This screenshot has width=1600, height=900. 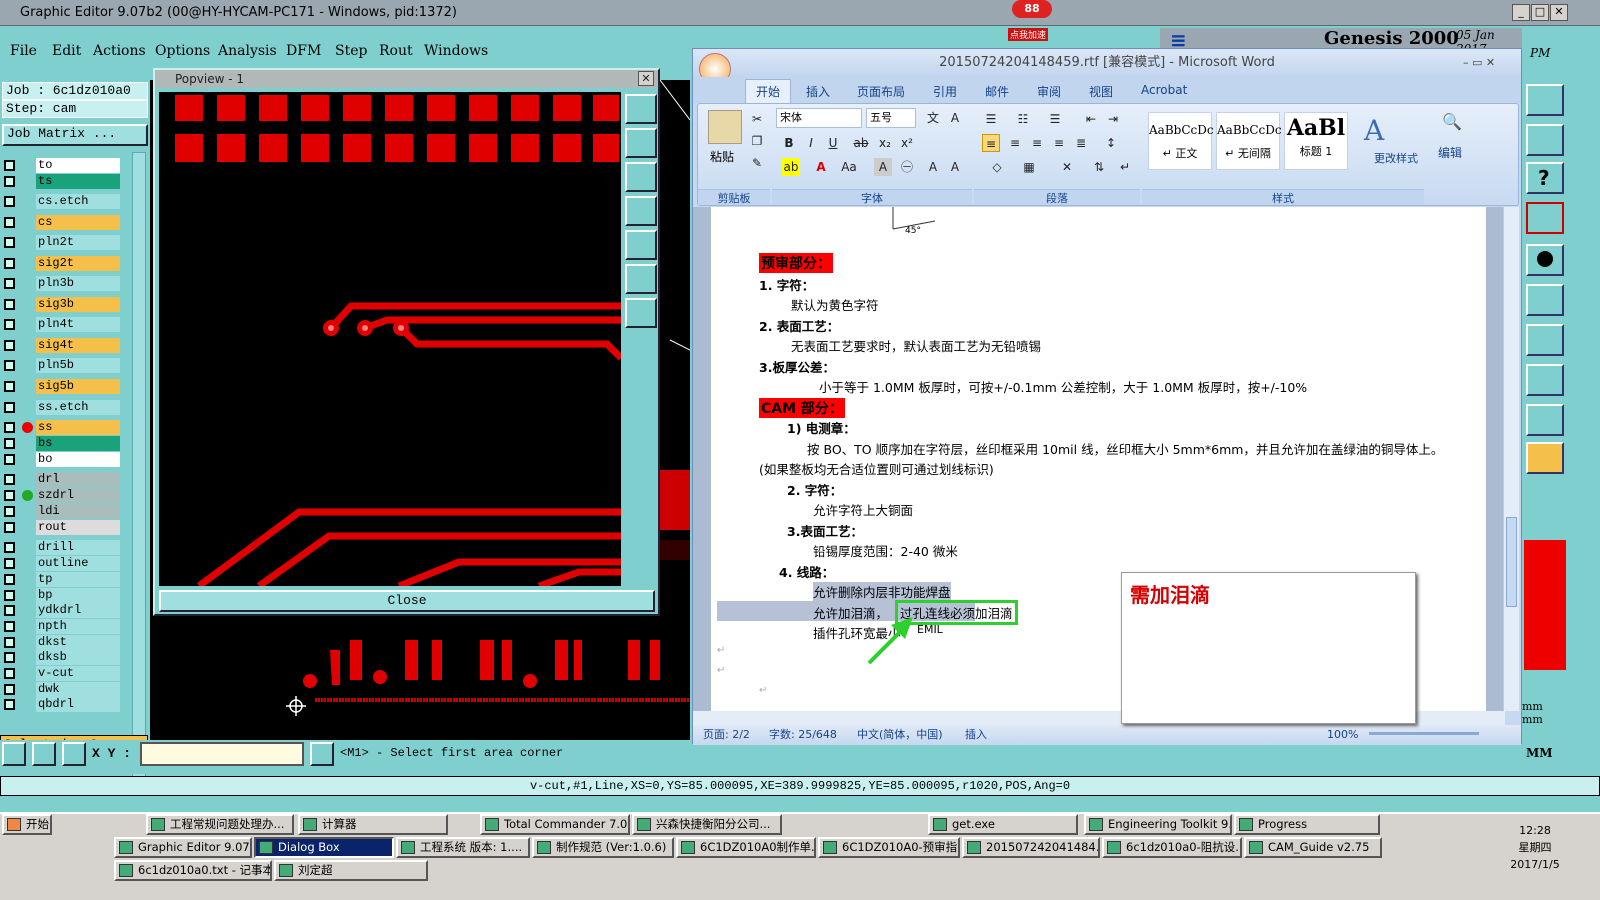 I want to click on zoom-window-icon, so click(x=1545, y=100).